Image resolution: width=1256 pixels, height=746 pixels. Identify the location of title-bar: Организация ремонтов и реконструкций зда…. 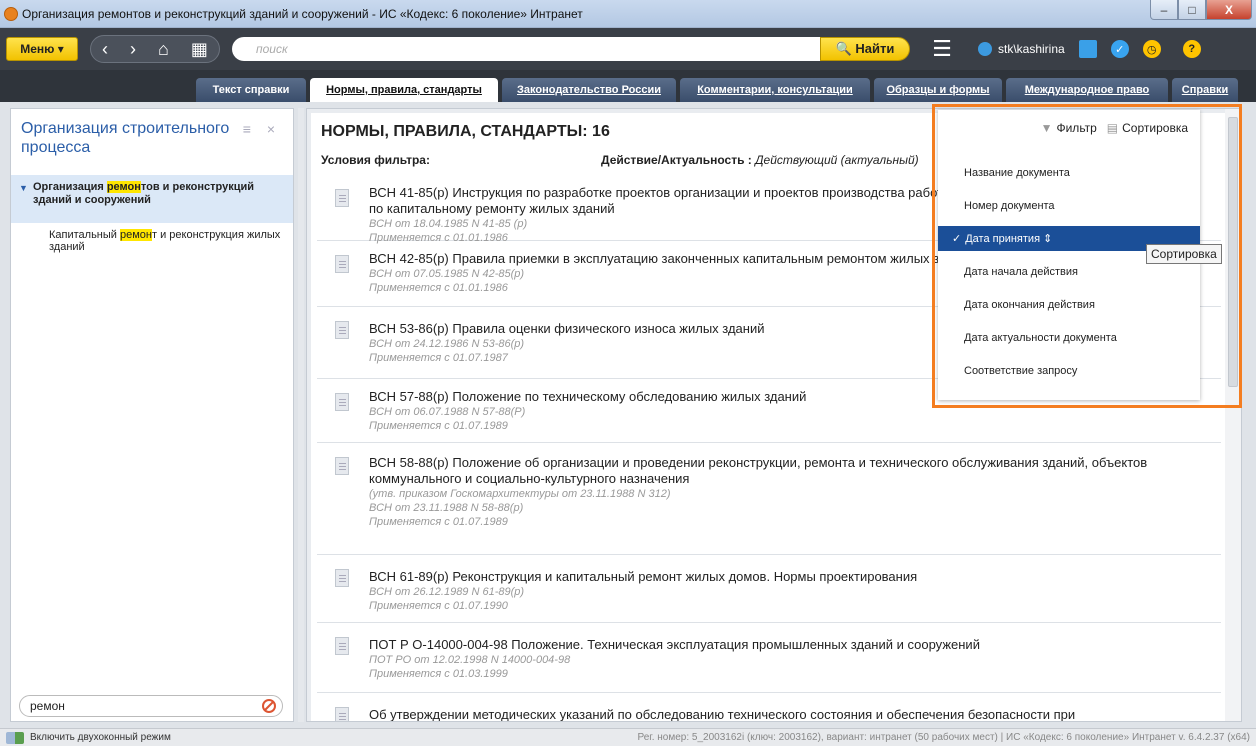
(628, 14).